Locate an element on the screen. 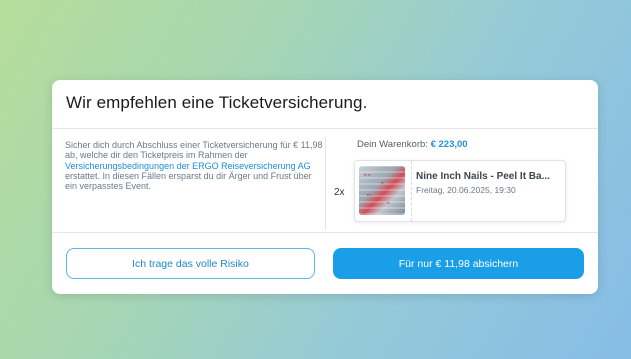  decline-insurance-button: Ich trage das volle Risiko is located at coordinates (190, 263).